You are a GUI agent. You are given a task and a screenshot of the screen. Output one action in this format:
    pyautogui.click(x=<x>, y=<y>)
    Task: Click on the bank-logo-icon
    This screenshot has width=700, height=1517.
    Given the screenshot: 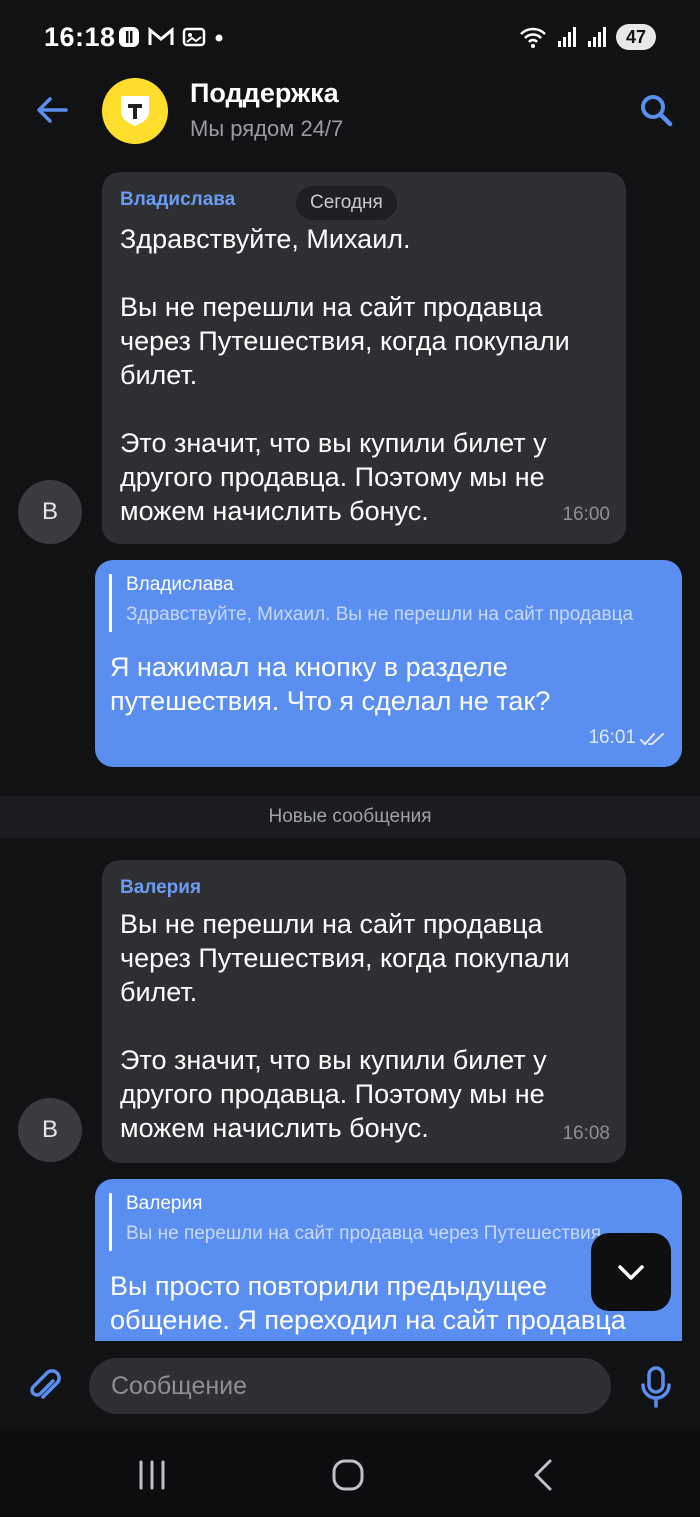 What is the action you would take?
    pyautogui.click(x=135, y=111)
    